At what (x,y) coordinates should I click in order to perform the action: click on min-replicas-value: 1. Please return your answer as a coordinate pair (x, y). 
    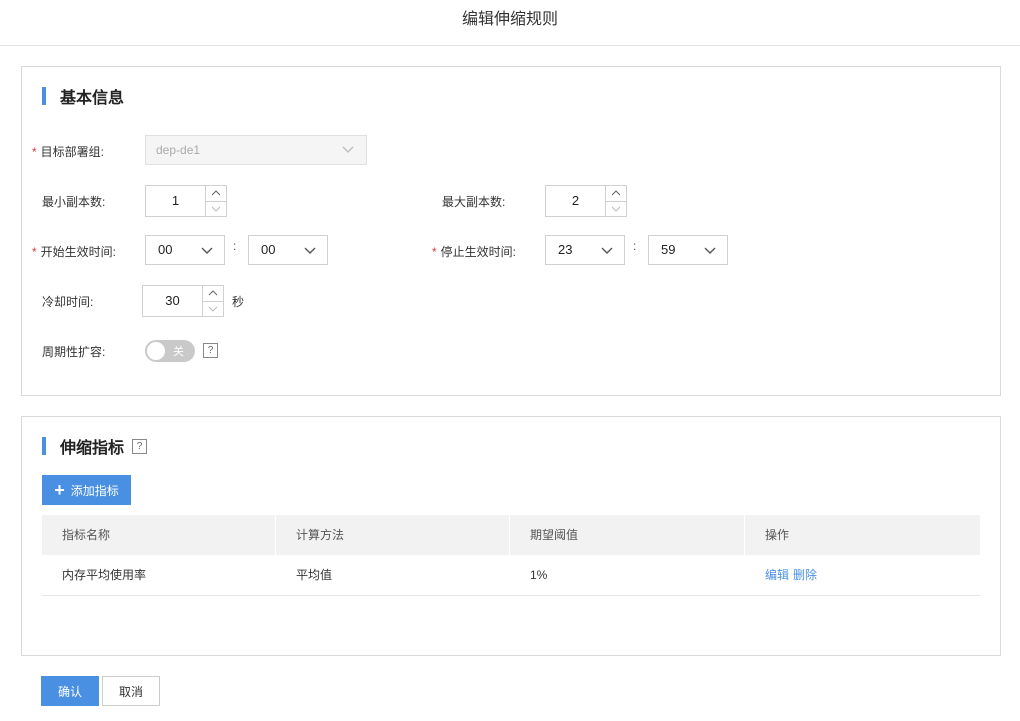
    Looking at the image, I should click on (175, 201).